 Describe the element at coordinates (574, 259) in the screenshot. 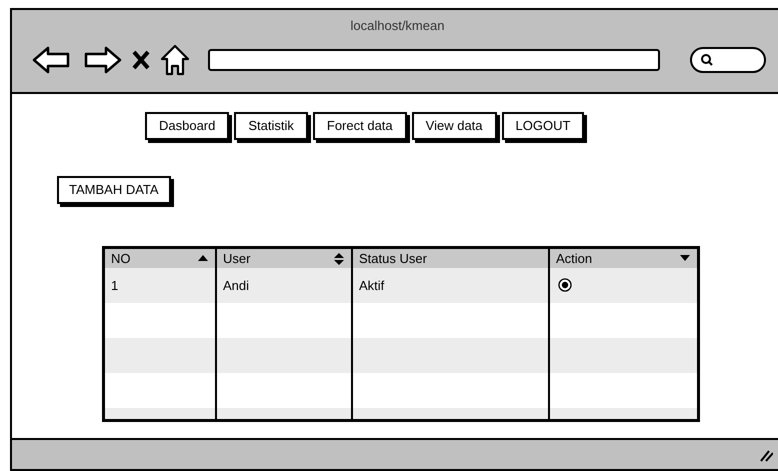

I see `column-label: Action` at that location.